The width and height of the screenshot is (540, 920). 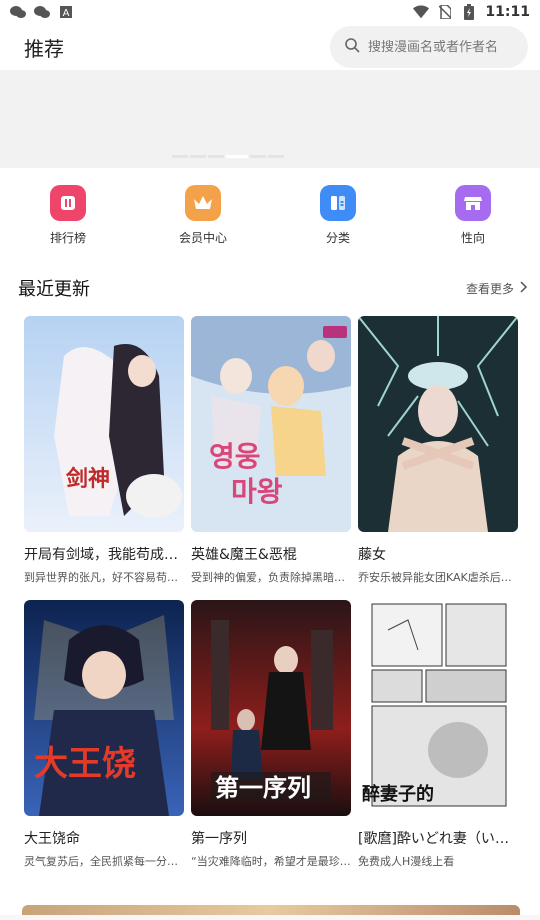 I want to click on quick-nav-category: 分类, so click(x=338, y=215).